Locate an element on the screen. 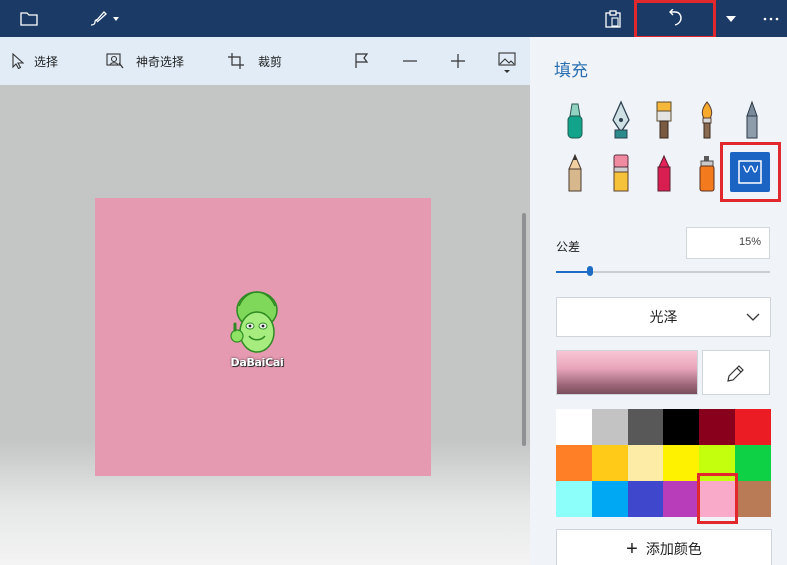 This screenshot has width=787, height=565. eraser-brush is located at coordinates (621, 173).